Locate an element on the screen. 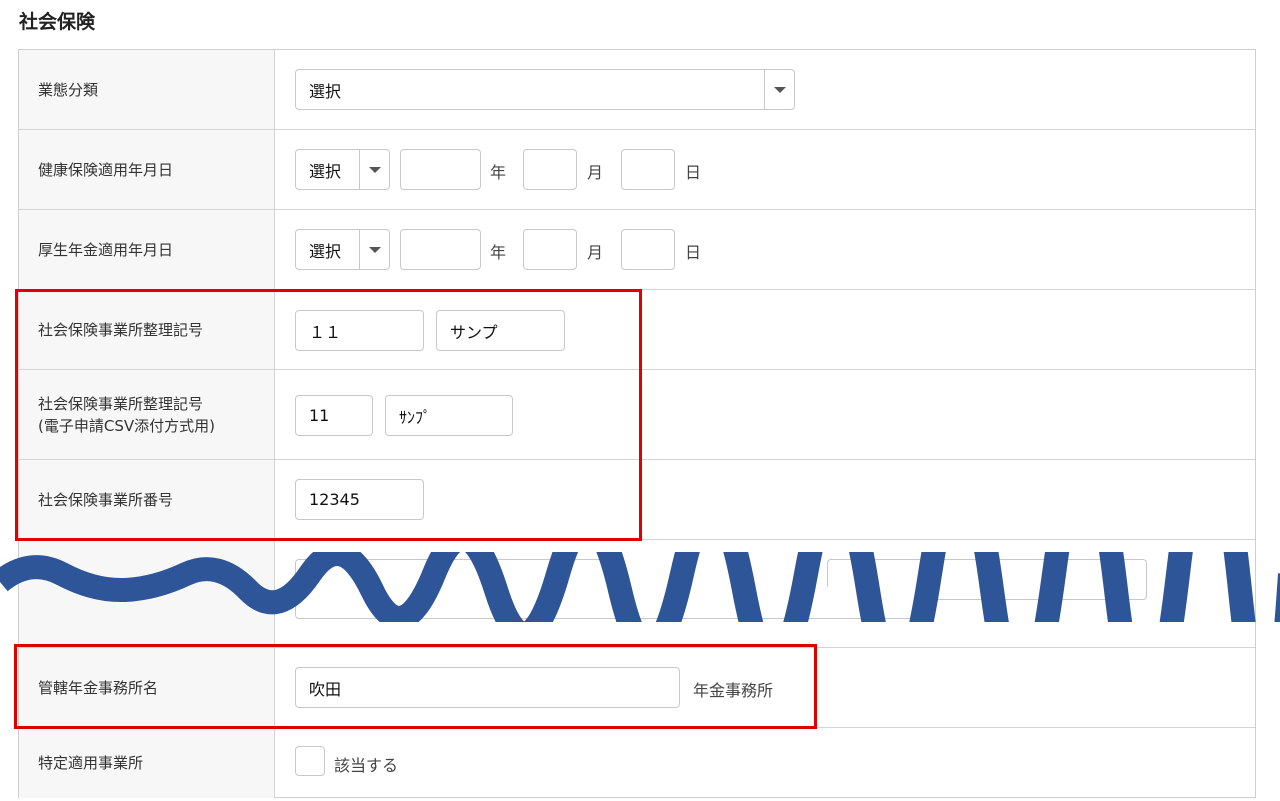 This screenshot has width=1280, height=801. office-code-csv-label-line1: 社会保険事業所整理記号 is located at coordinates (121, 403).